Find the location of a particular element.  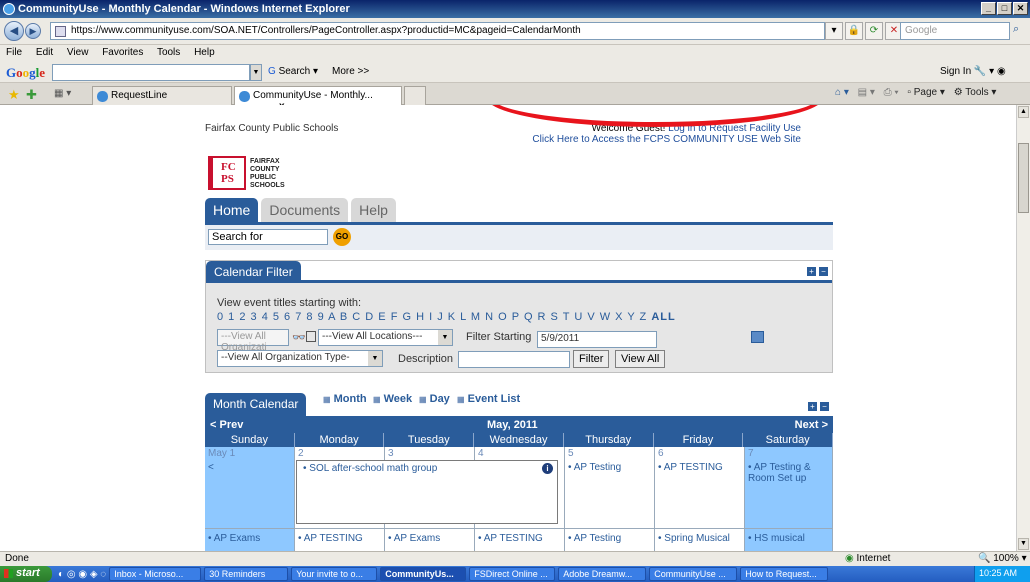

next-month-link: Next > is located at coordinates (811, 425).